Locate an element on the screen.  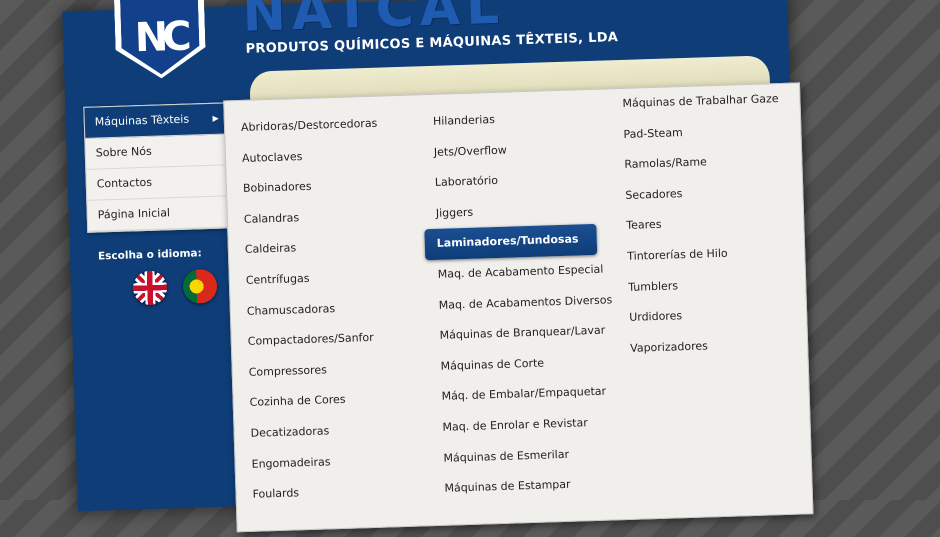
submenu-item: Foulards is located at coordinates (333, 492).